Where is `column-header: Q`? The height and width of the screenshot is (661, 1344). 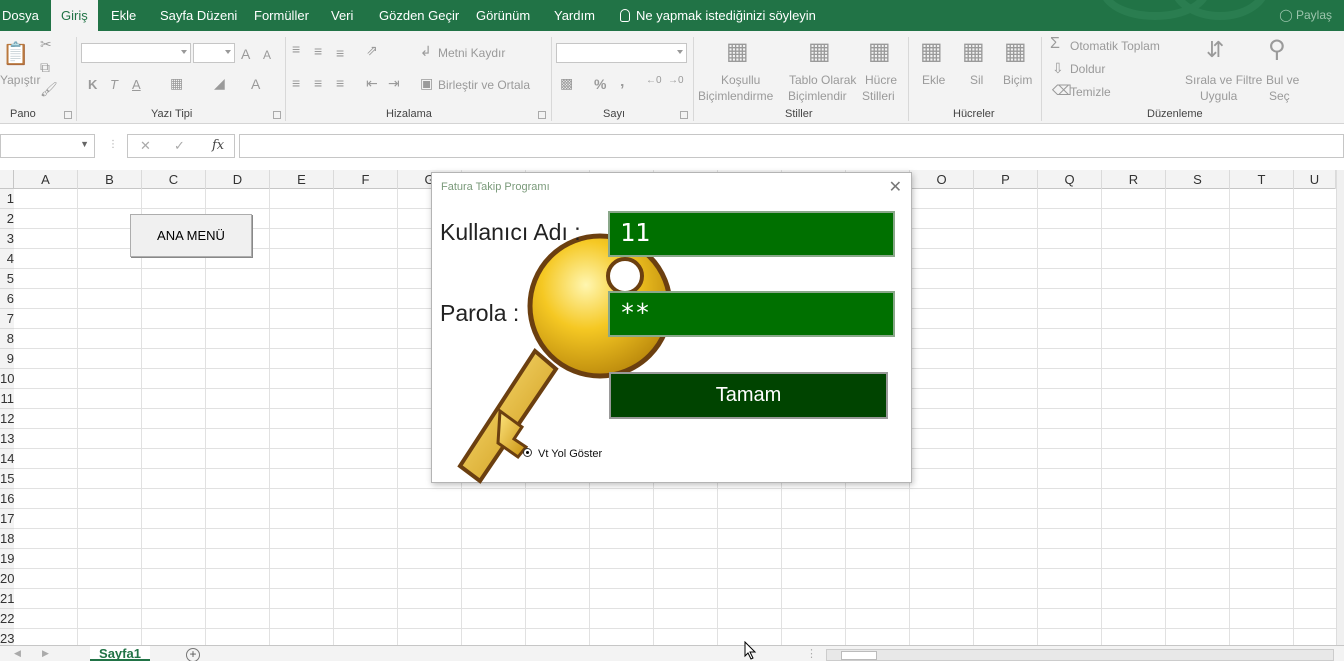
column-header: Q is located at coordinates (1070, 179).